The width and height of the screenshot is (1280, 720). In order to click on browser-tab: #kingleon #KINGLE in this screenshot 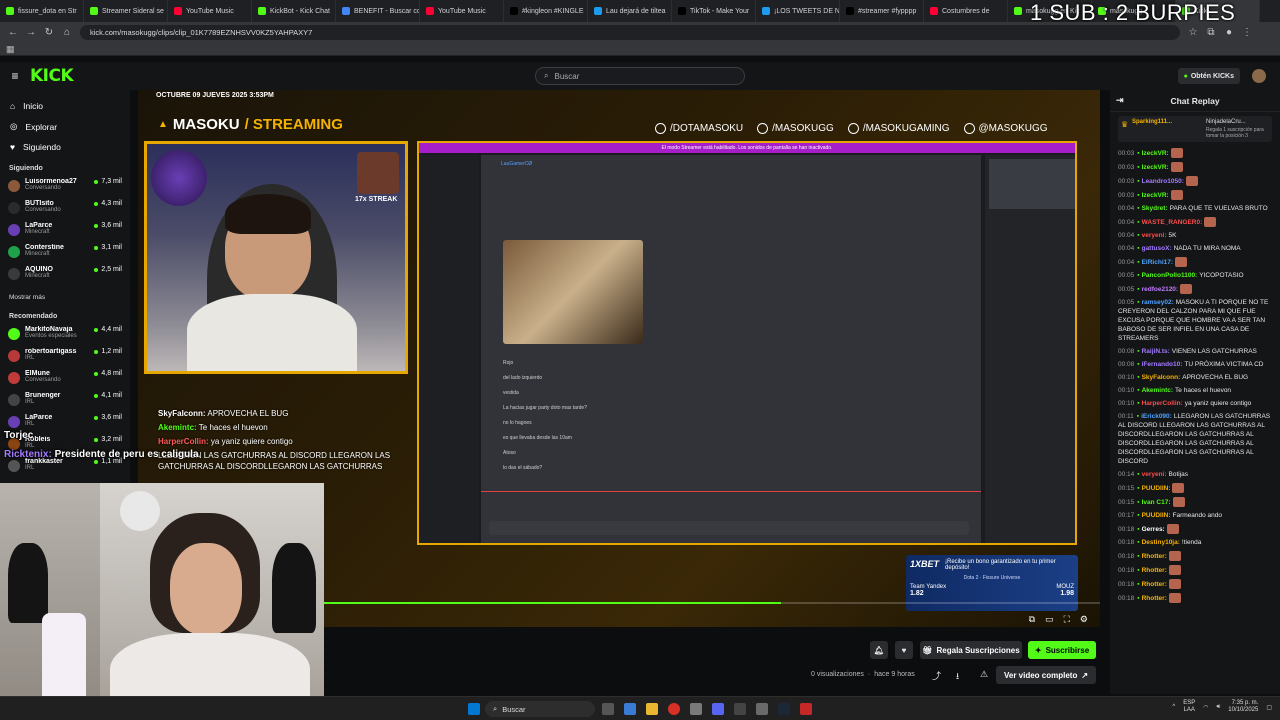, I will do `click(546, 11)`.